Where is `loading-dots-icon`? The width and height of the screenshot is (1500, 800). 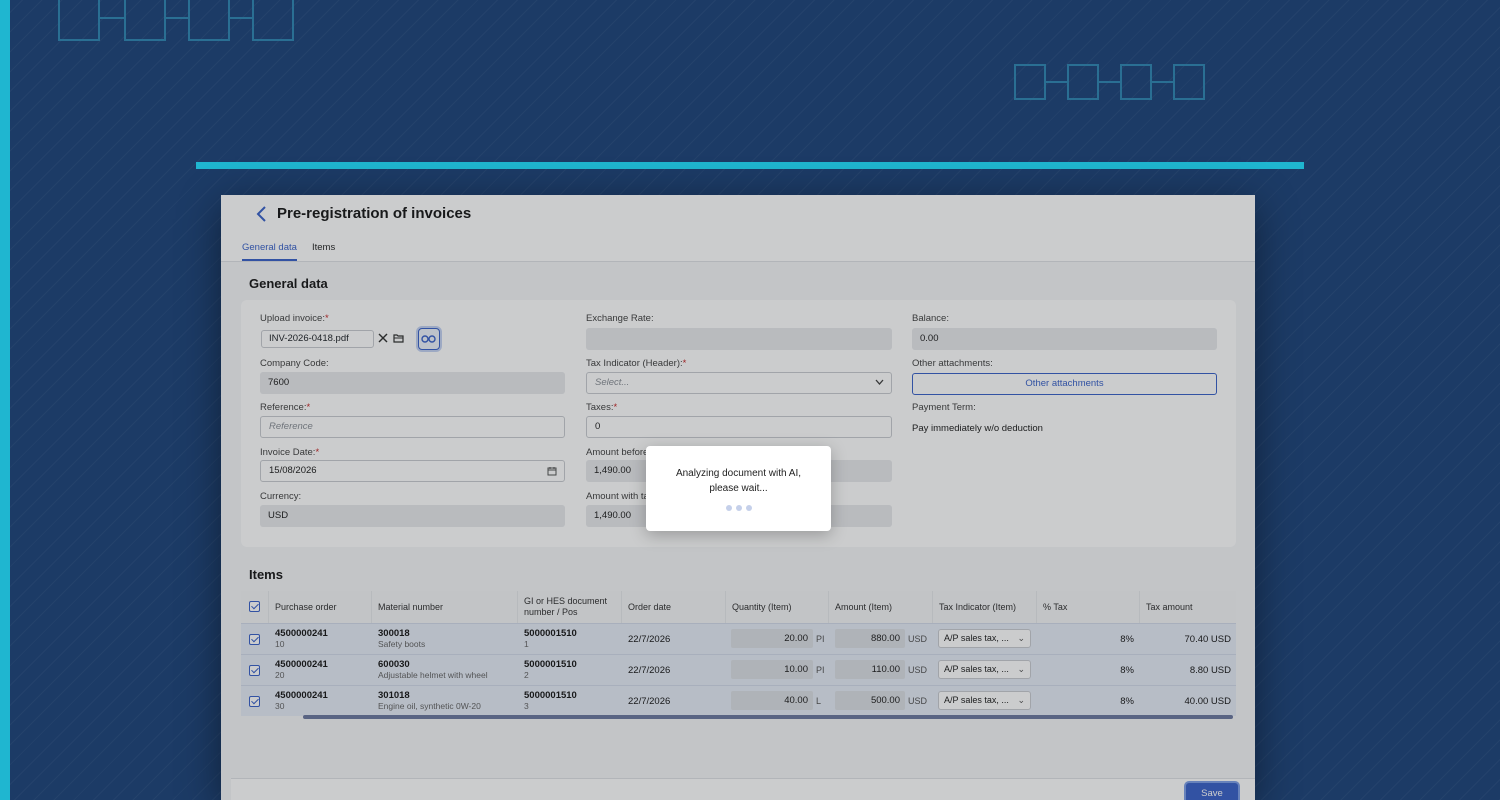
loading-dots-icon is located at coordinates (739, 509).